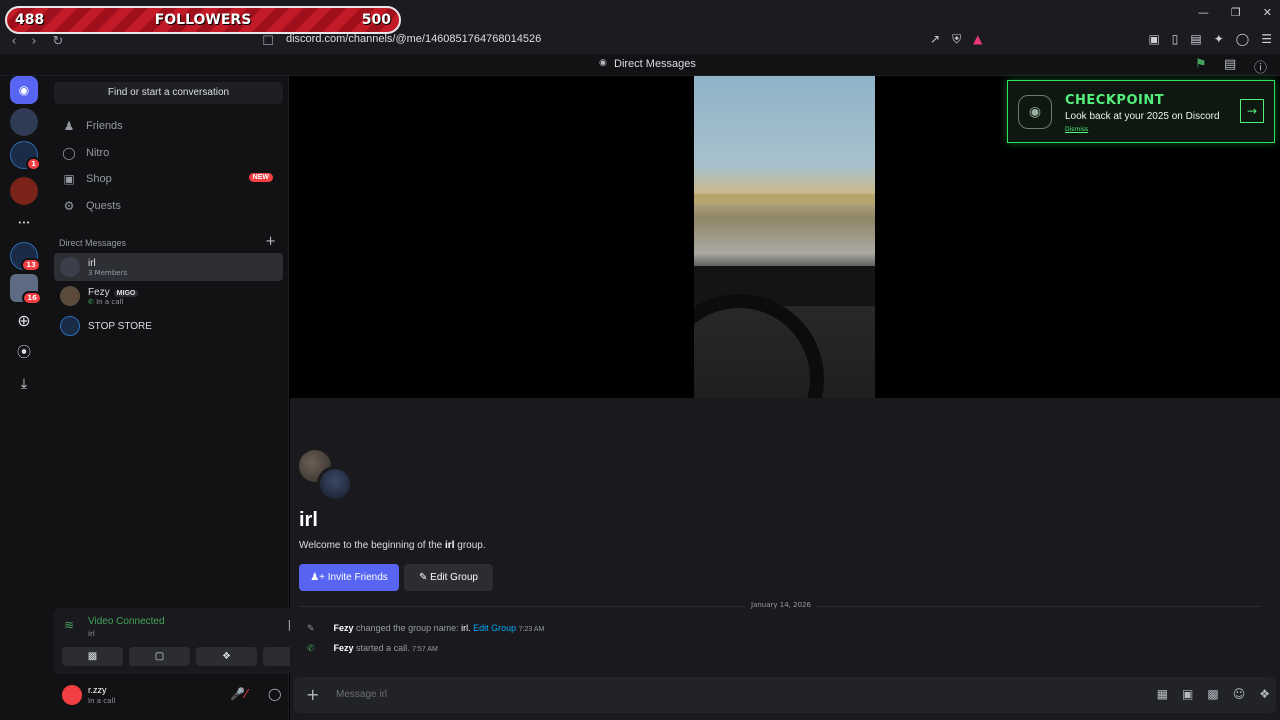 The image size is (1280, 720). What do you see at coordinates (471, 545) in the screenshot?
I see `welcome-suffix: group.` at bounding box center [471, 545].